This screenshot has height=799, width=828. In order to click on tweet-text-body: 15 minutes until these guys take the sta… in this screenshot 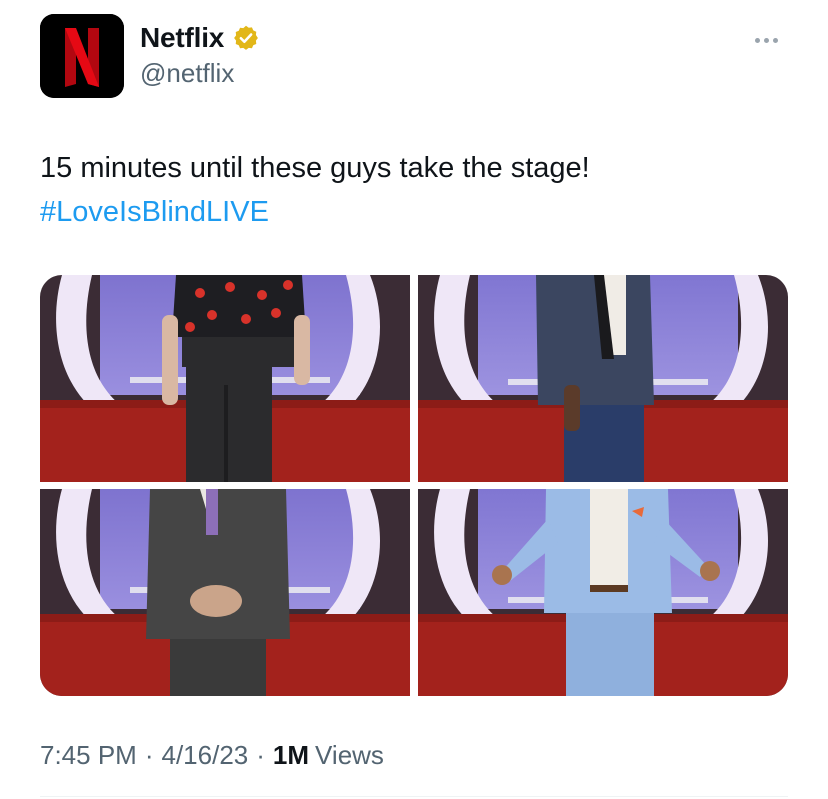, I will do `click(315, 168)`.